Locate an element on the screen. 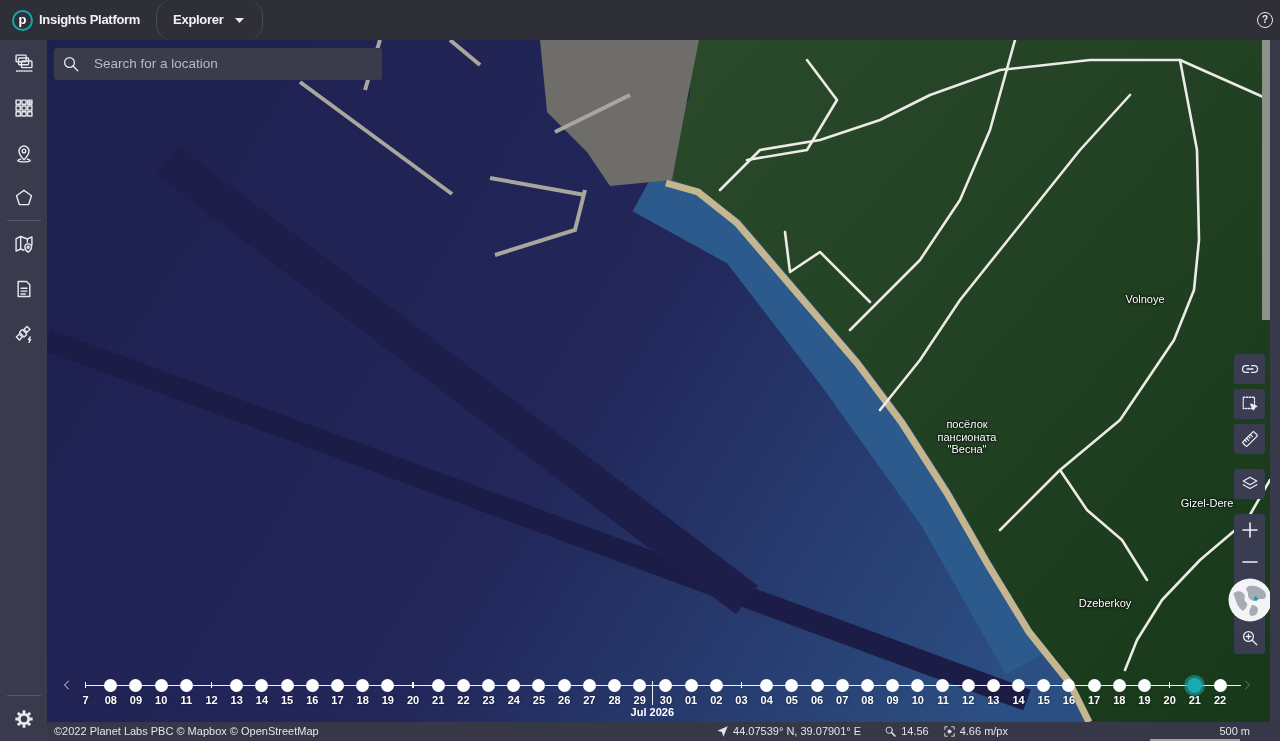 The width and height of the screenshot is (1280, 741). timeline-date: 02 is located at coordinates (716, 692).